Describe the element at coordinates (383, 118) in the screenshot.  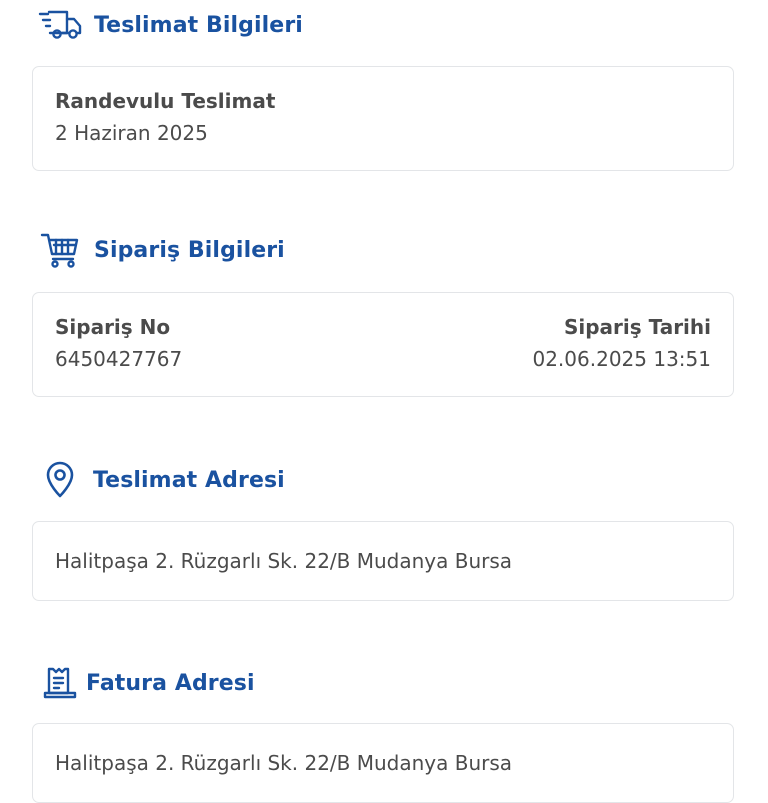
I see `delivery-info-card: Randevulu Teslimat 2 Haziran 2025` at that location.